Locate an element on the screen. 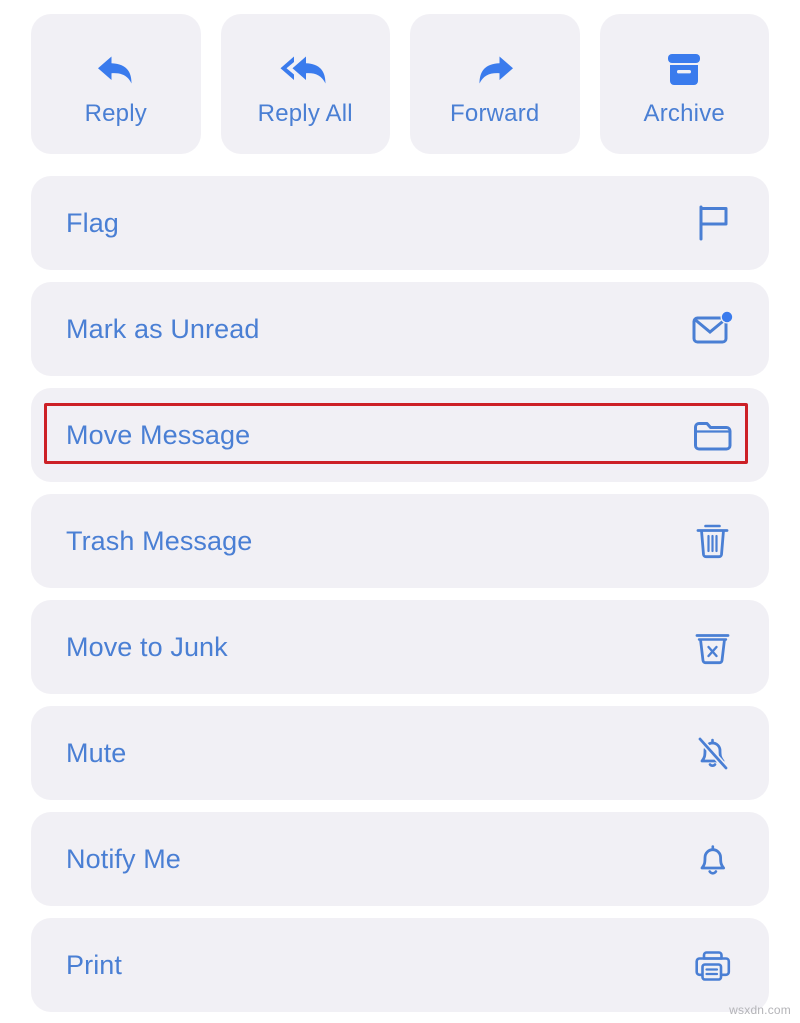 Image resolution: width=800 pixels, height=1023 pixels. reply-arrow-icon is located at coordinates (116, 70).